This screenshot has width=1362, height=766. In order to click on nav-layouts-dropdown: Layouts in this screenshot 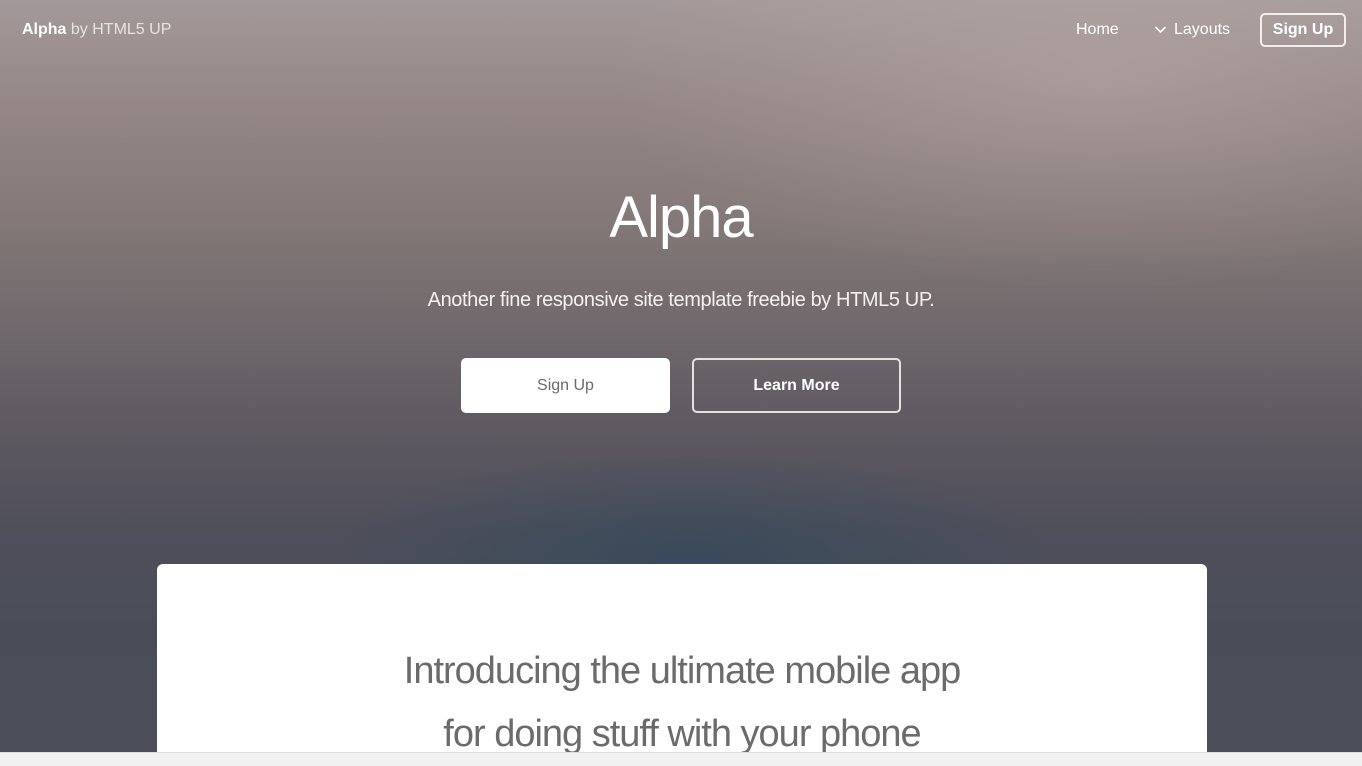, I will do `click(1192, 30)`.